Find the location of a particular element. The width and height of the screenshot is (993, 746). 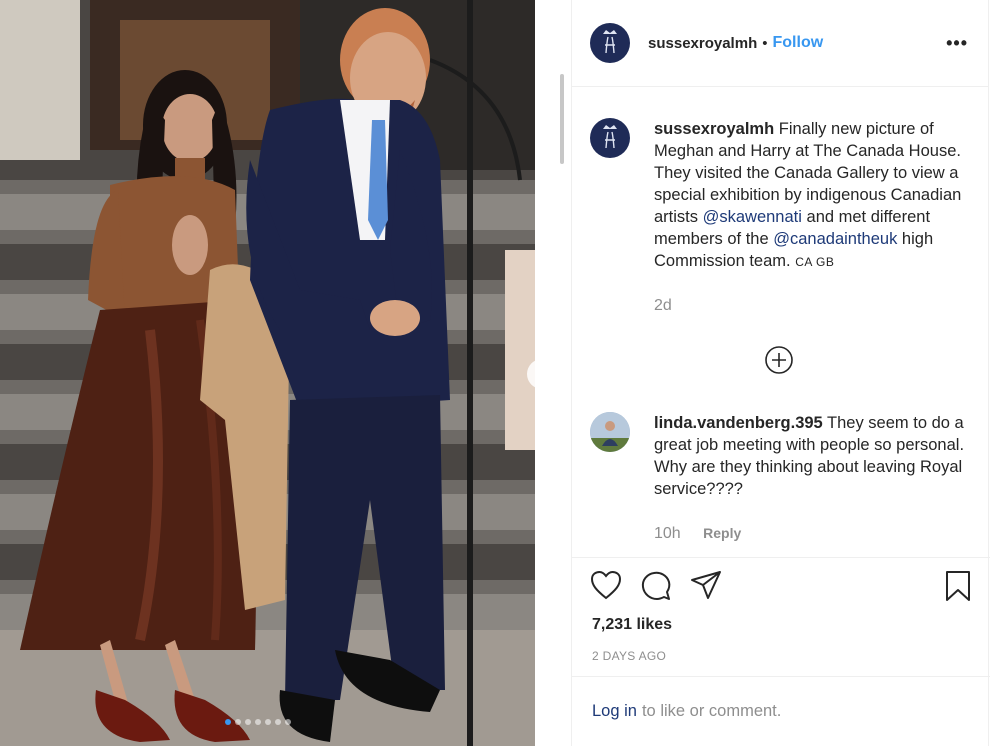

user-photo-icon is located at coordinates (610, 432).